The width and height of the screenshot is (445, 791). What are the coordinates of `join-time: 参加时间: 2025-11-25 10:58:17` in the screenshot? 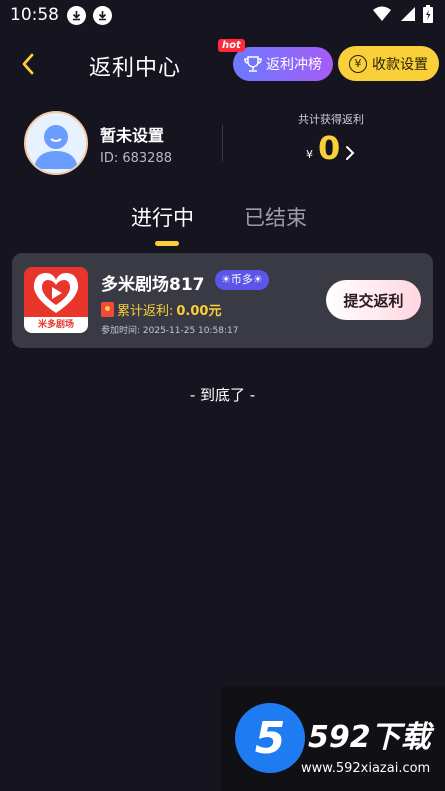 It's located at (170, 331).